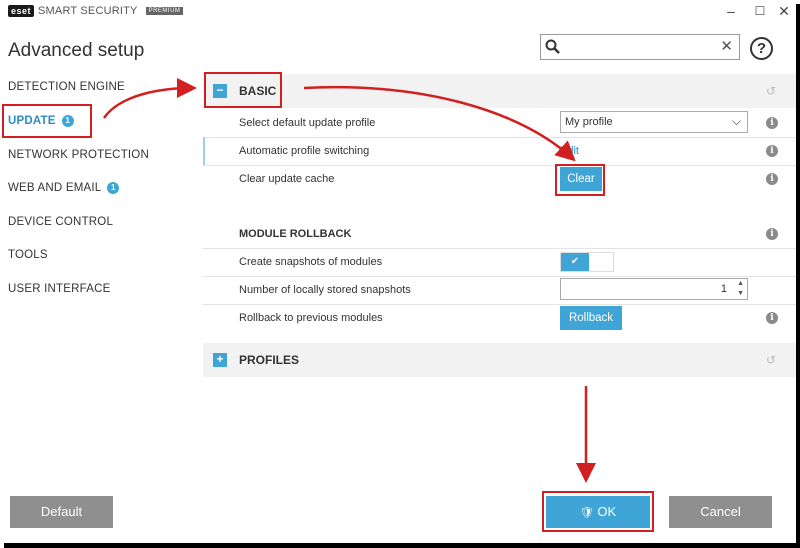 Image resolution: width=800 pixels, height=548 pixels. Describe the element at coordinates (47, 121) in the screenshot. I see `annotation-box-update` at that location.